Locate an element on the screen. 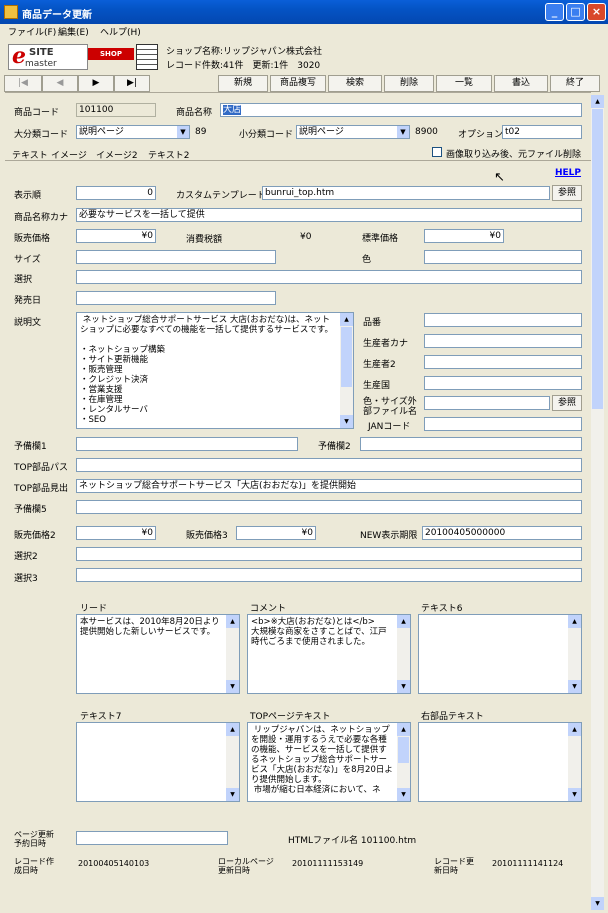 The height and width of the screenshot is (913, 608). spare5-field is located at coordinates (329, 507).